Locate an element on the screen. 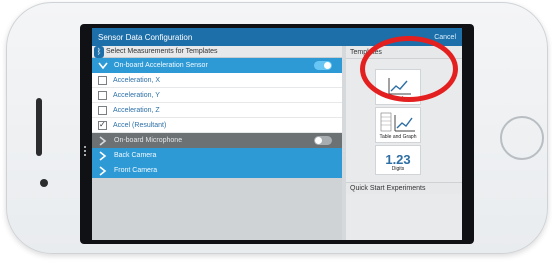 The height and width of the screenshot is (264, 552). digits-value: 1.23 is located at coordinates (398, 159).